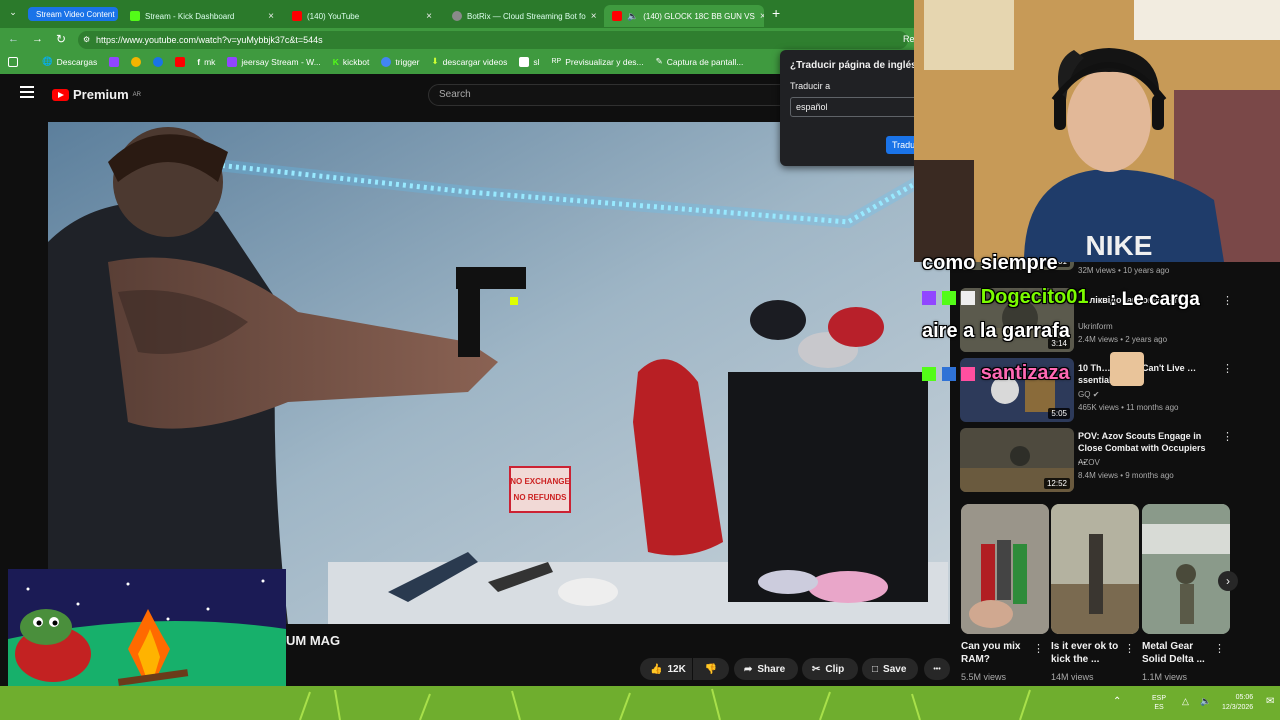  I want to click on kick-badge-icon, so click(929, 373).